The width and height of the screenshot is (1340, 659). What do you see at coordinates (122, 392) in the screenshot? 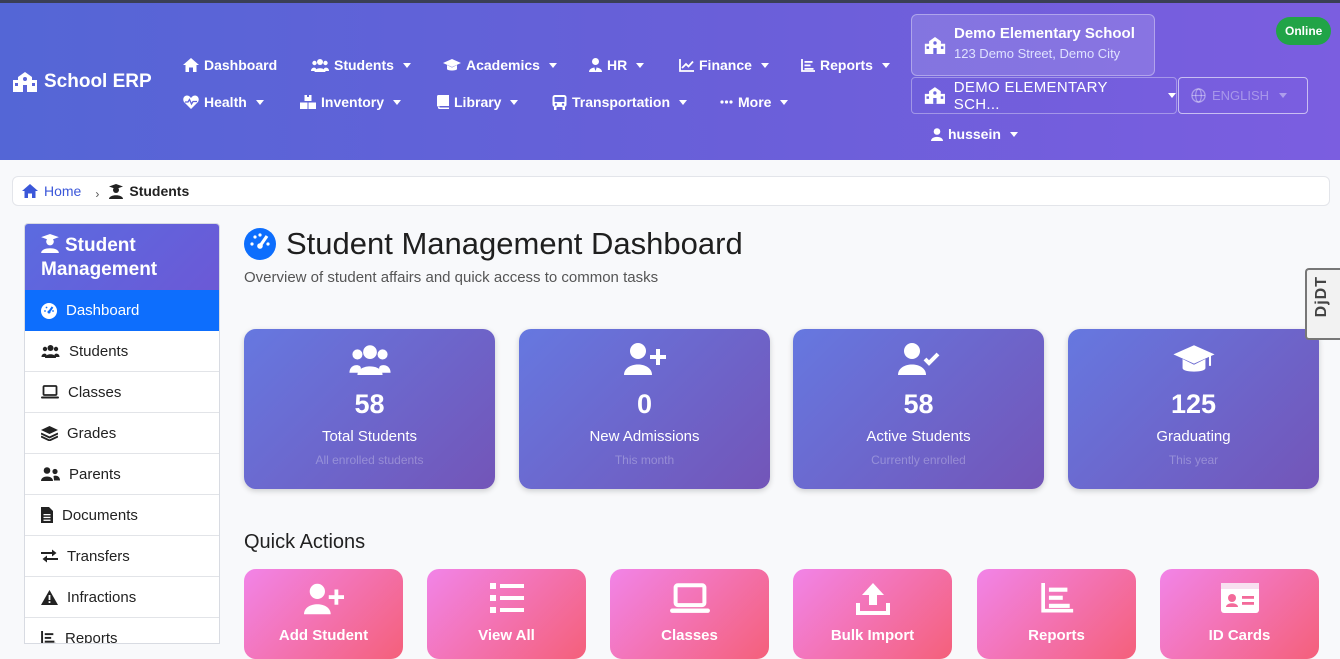
I see `sidebar-item-classes: Classes` at bounding box center [122, 392].